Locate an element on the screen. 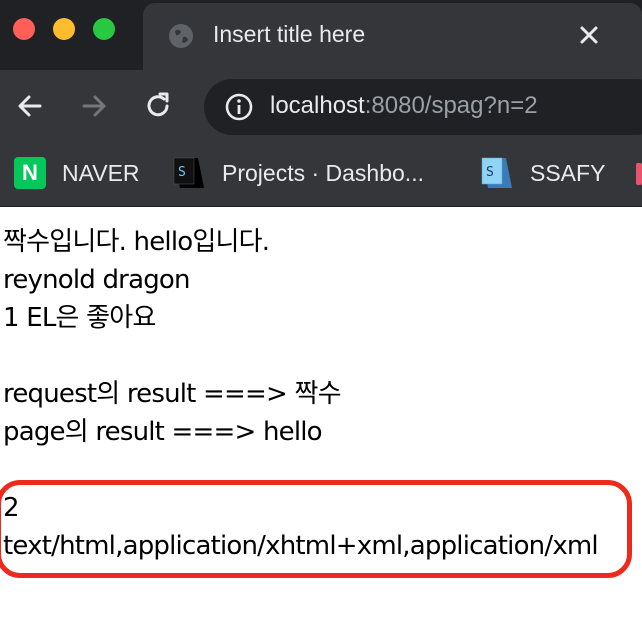 This screenshot has width=642, height=620. title-bar: Insert title here is located at coordinates (321, 35).